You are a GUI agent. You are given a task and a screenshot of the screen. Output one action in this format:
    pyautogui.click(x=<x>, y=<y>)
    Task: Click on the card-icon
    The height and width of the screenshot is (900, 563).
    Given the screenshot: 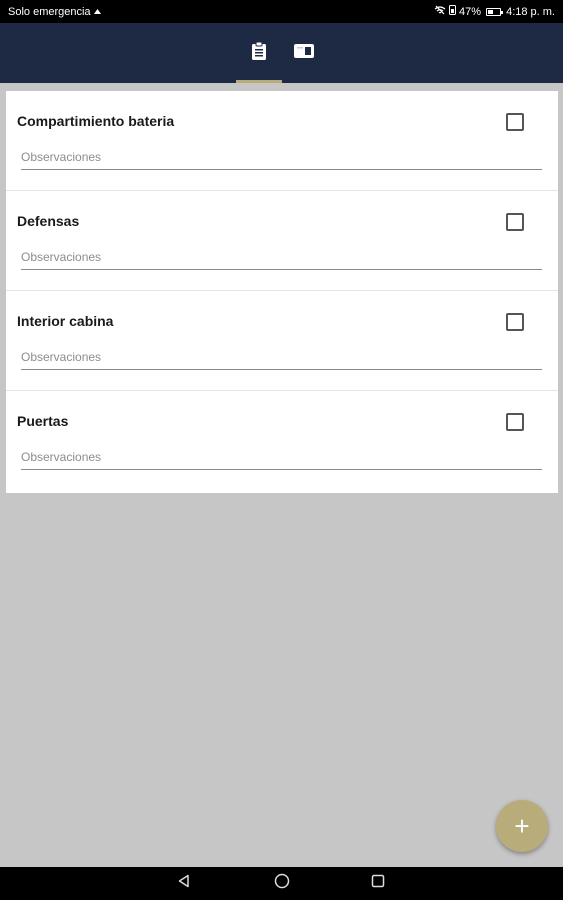 What is the action you would take?
    pyautogui.click(x=304, y=53)
    